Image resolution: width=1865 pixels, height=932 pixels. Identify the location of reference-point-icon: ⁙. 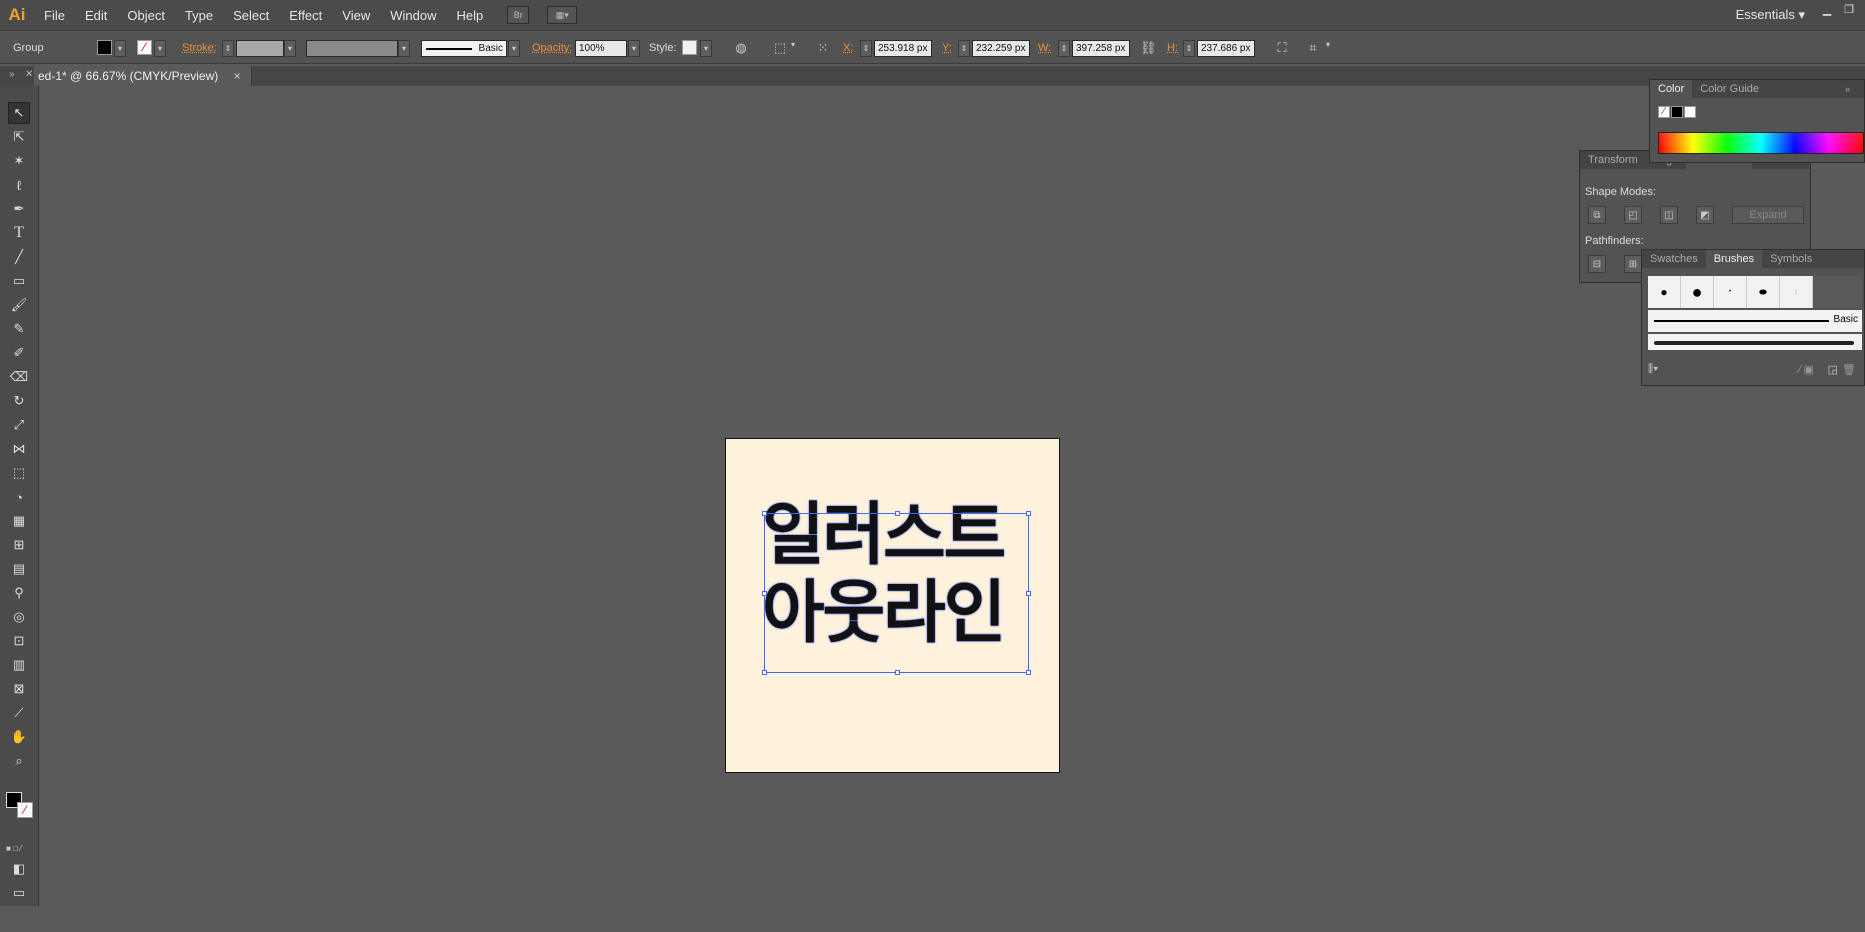
(823, 48).